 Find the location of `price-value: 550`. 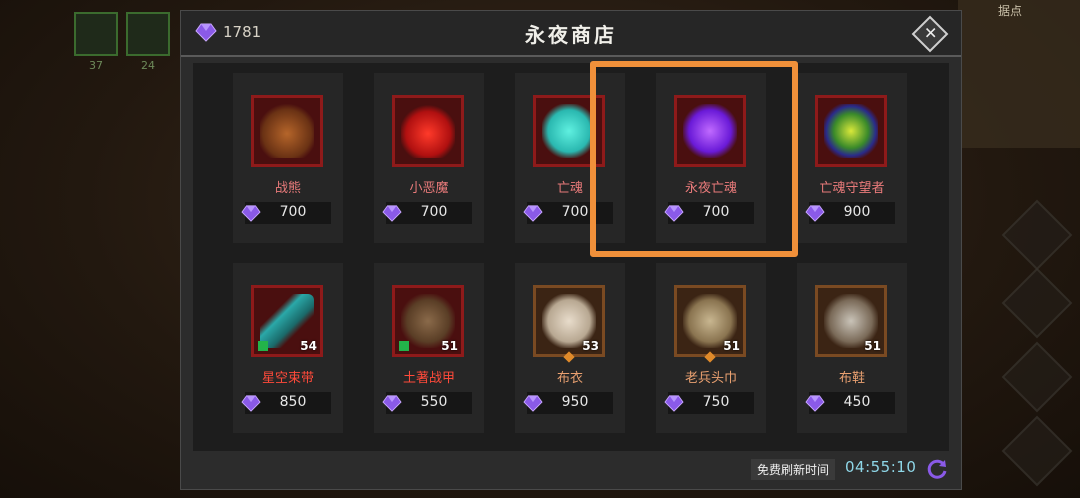

price-value: 550 is located at coordinates (434, 402).